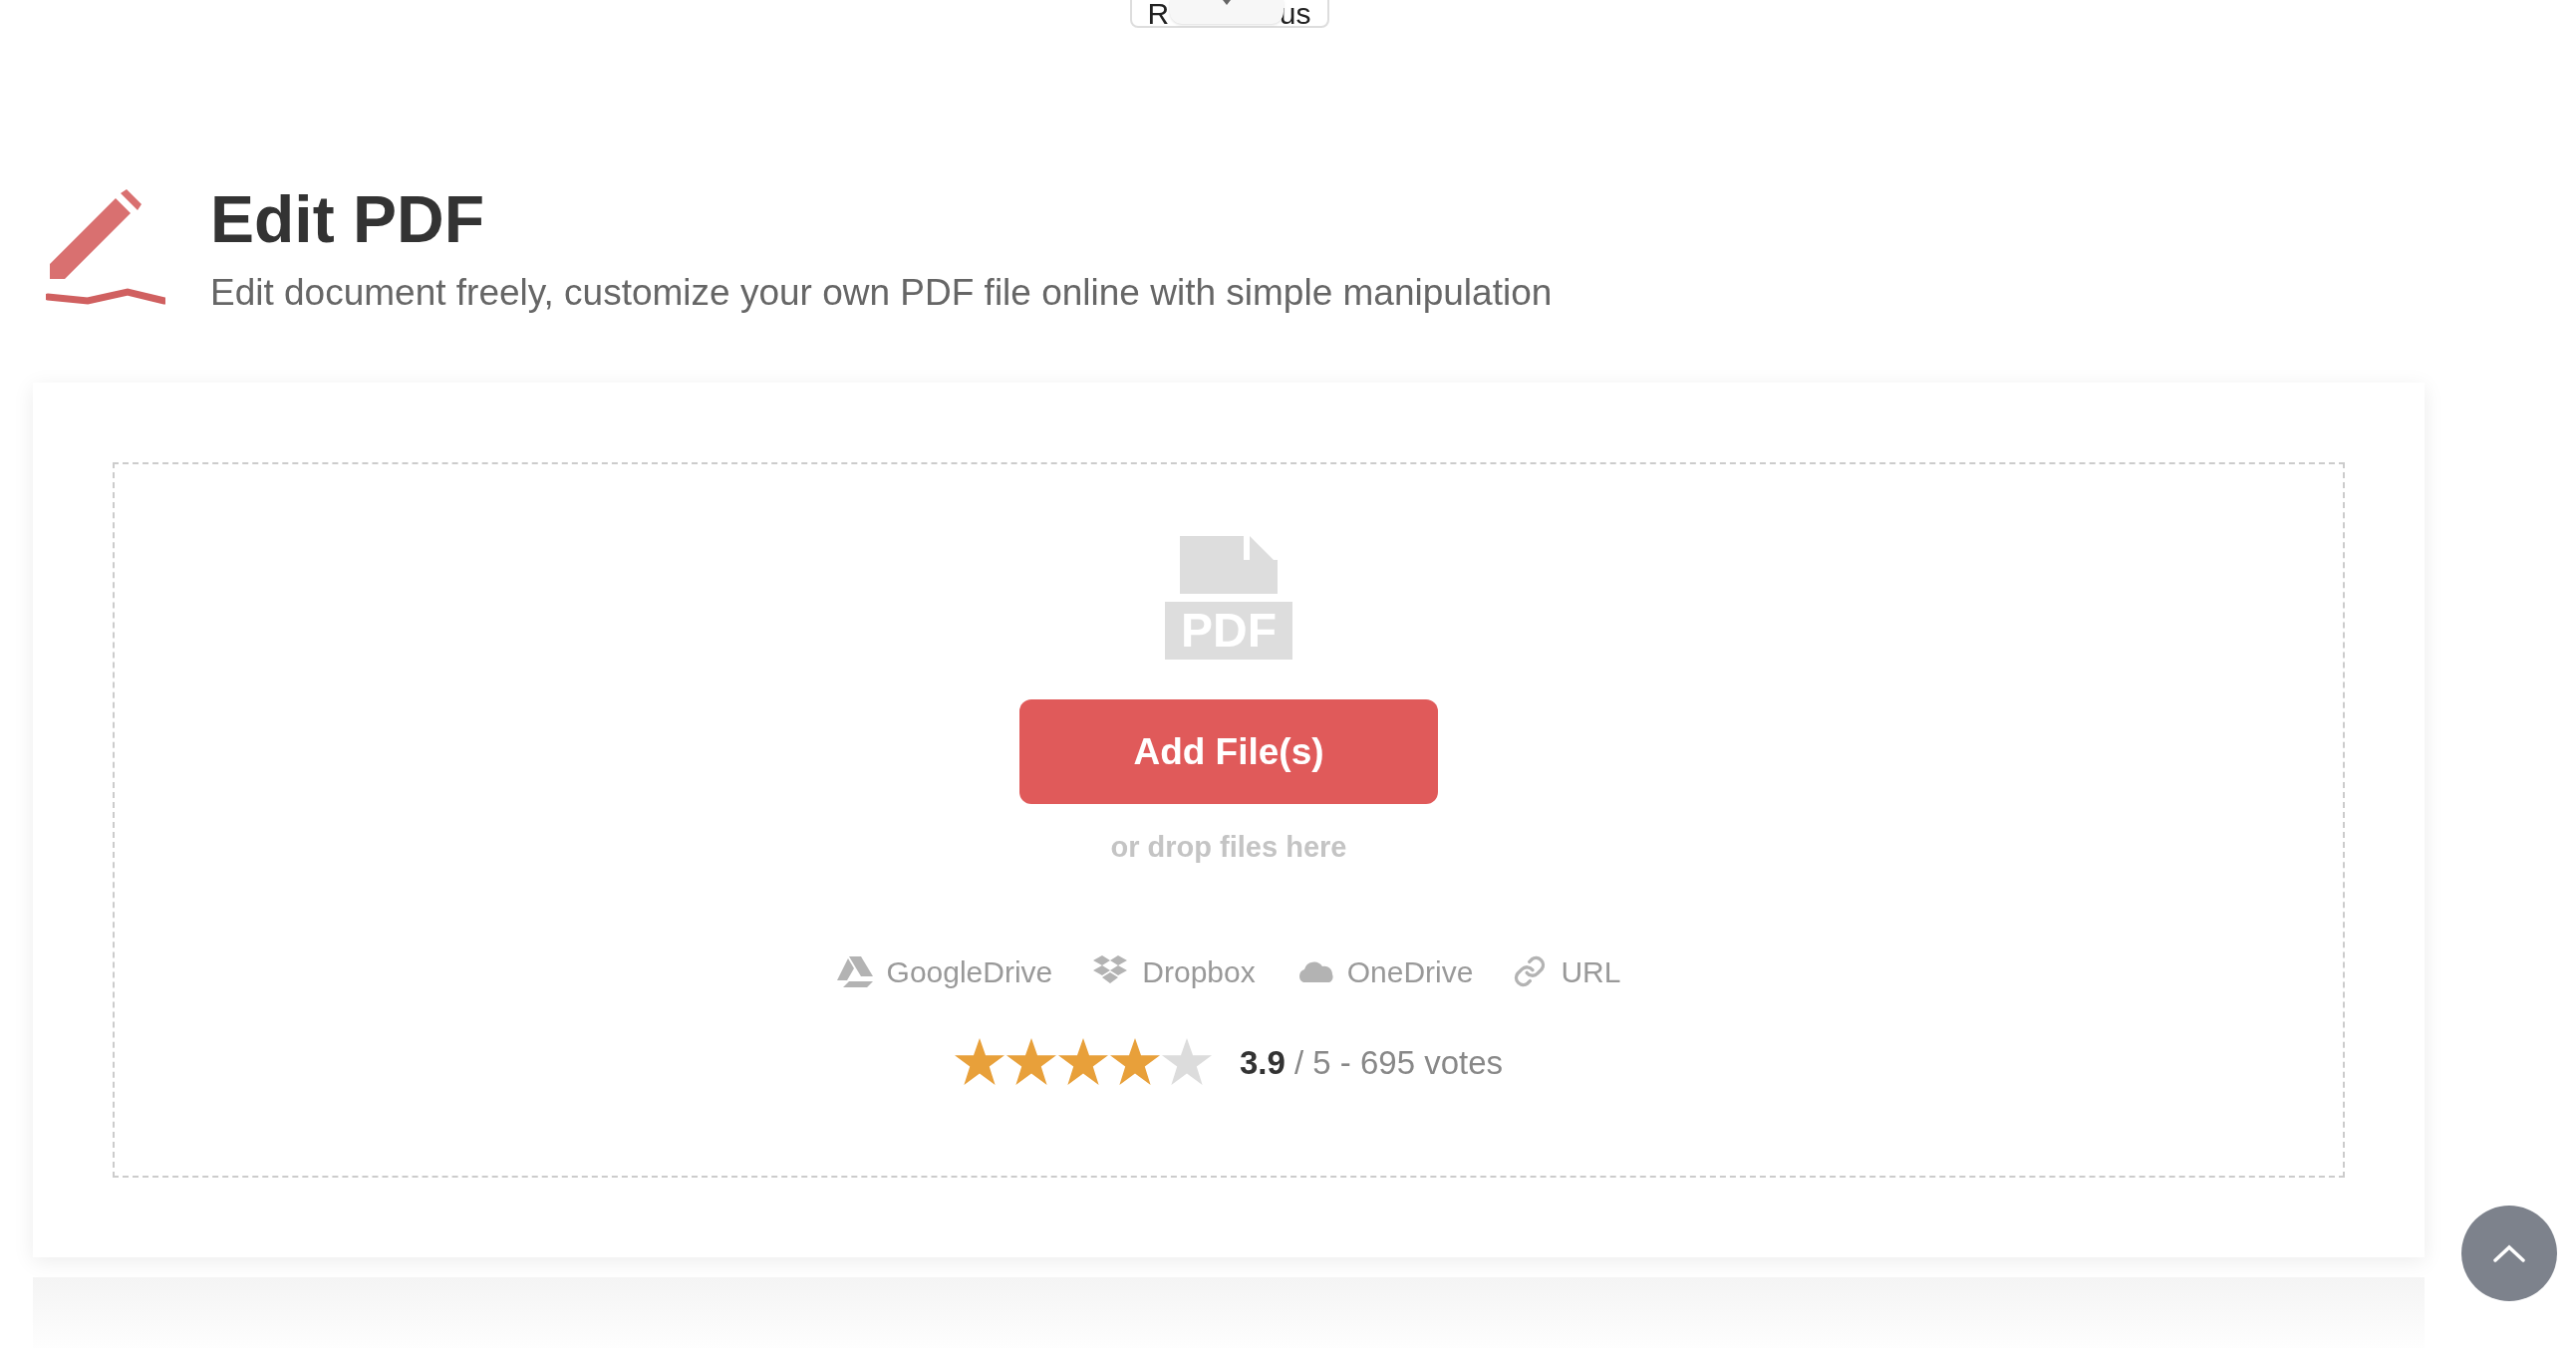  I want to click on chevron-up-icon, so click(2509, 1253).